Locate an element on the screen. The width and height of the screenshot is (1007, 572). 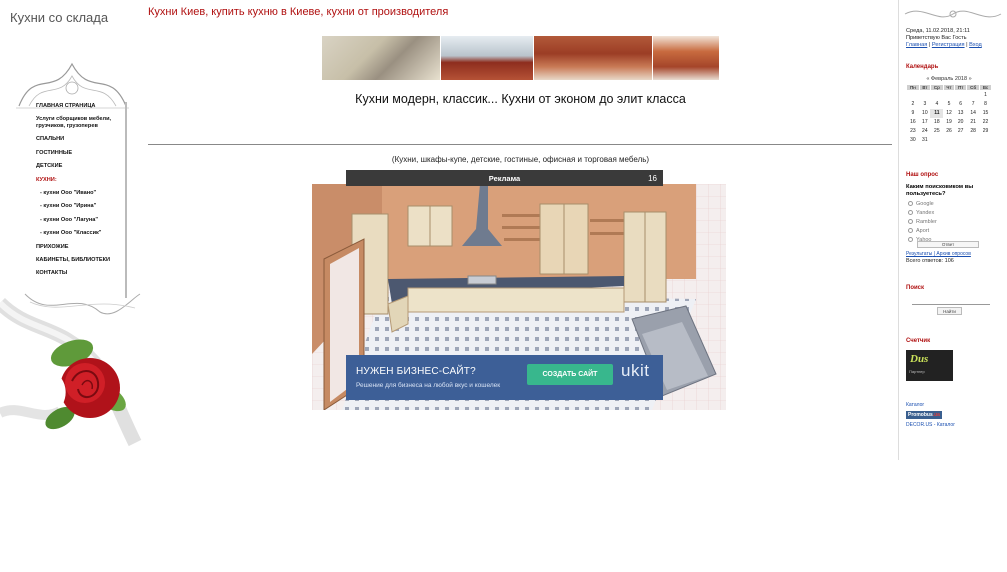
menu-item: КАБИНЕТЫ, БИБЛИОТЕКИ is located at coordinates (81, 260).